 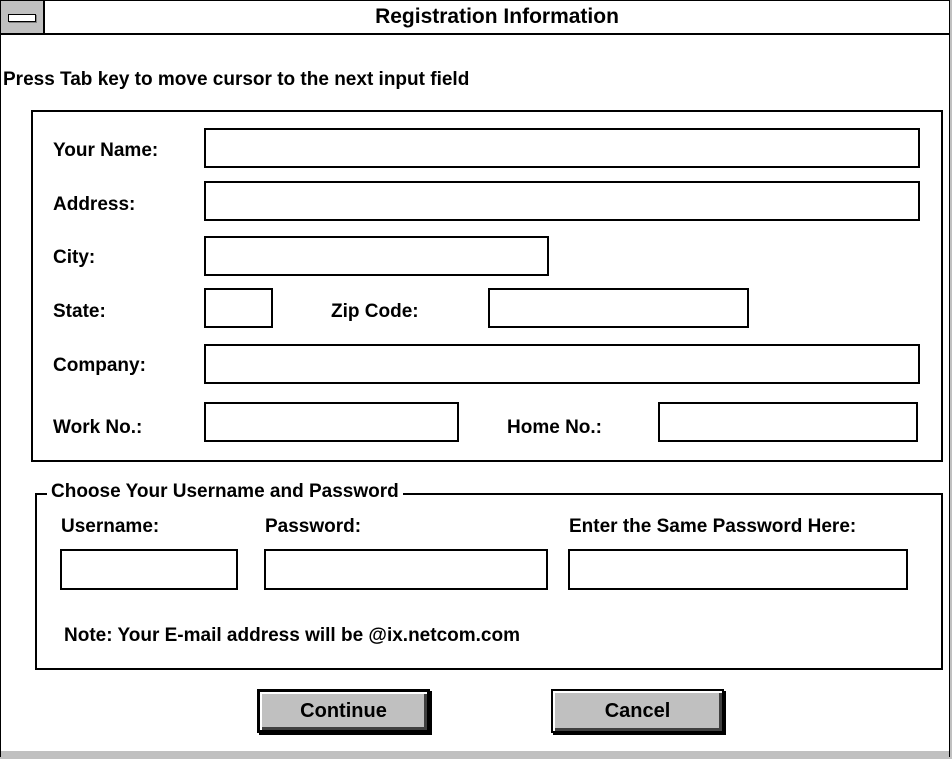 What do you see at coordinates (331, 422) in the screenshot?
I see `work-phone-field` at bounding box center [331, 422].